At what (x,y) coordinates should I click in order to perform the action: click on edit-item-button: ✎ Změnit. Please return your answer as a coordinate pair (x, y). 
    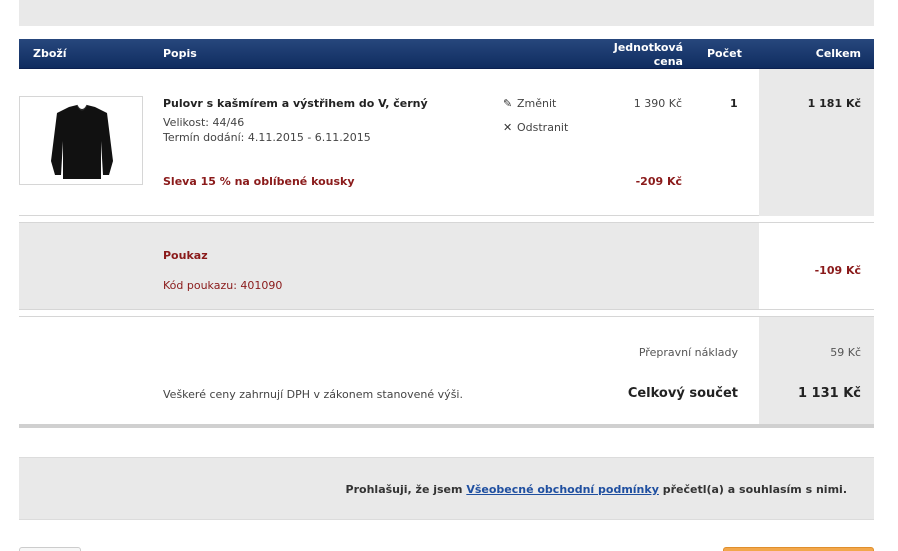
    Looking at the image, I should click on (529, 103).